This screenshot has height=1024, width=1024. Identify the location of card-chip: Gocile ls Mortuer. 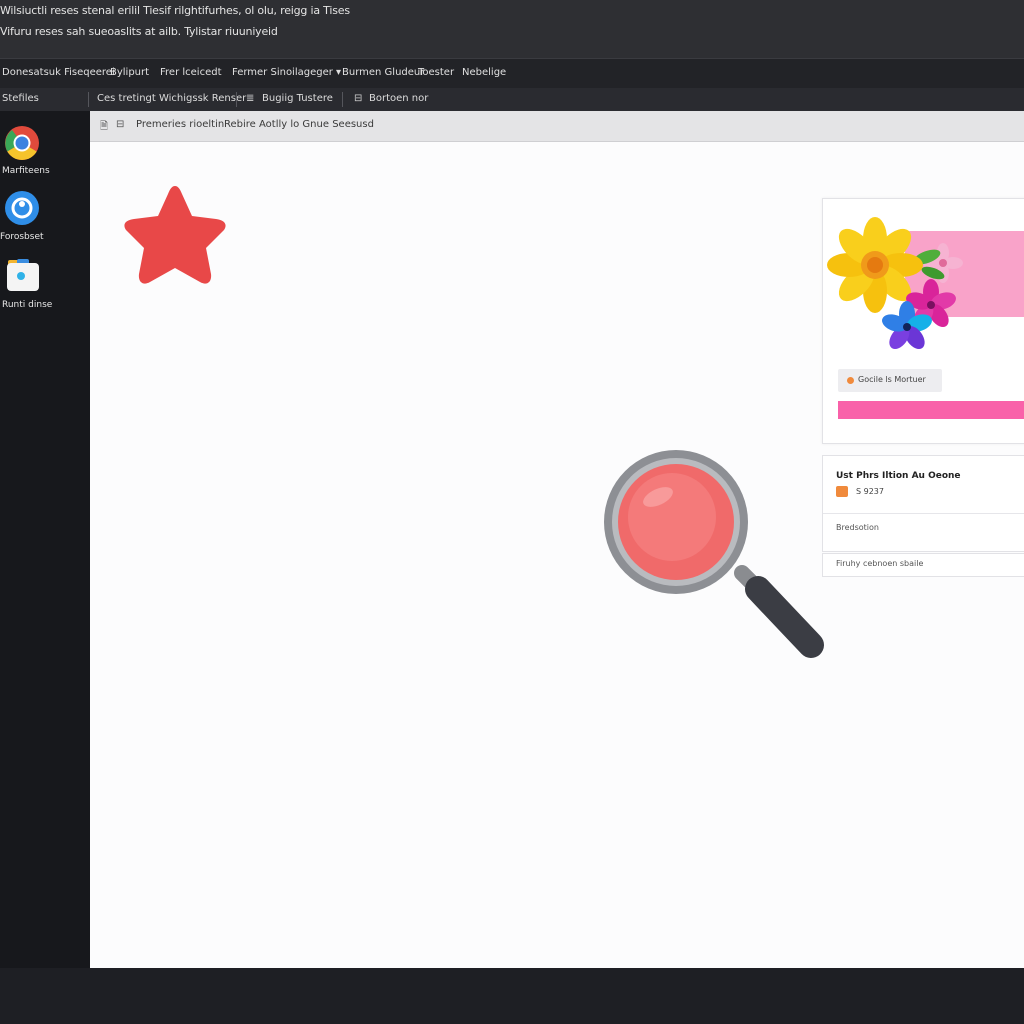
(890, 380).